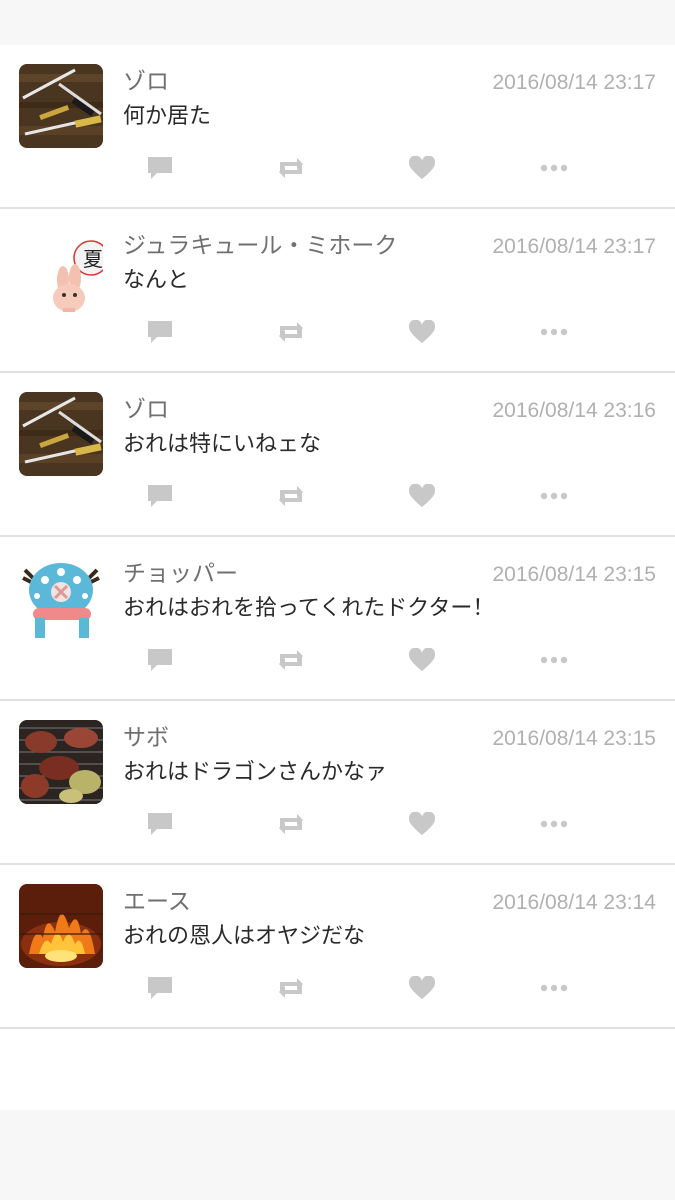 This screenshot has height=1200, width=675. I want to click on timeline-post: ゾロ 2016/08/14 23:17 何か居た, so click(337, 127).